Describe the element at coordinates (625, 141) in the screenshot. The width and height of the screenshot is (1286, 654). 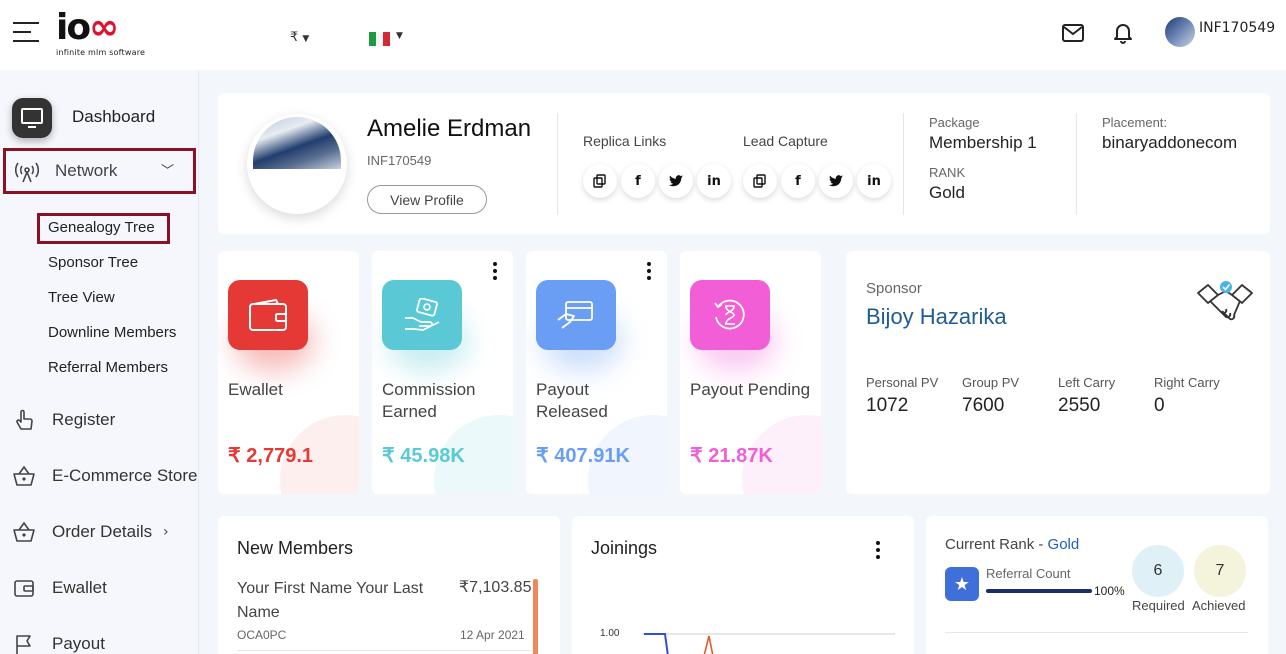
I see `replica-links-label: Replica Links` at that location.